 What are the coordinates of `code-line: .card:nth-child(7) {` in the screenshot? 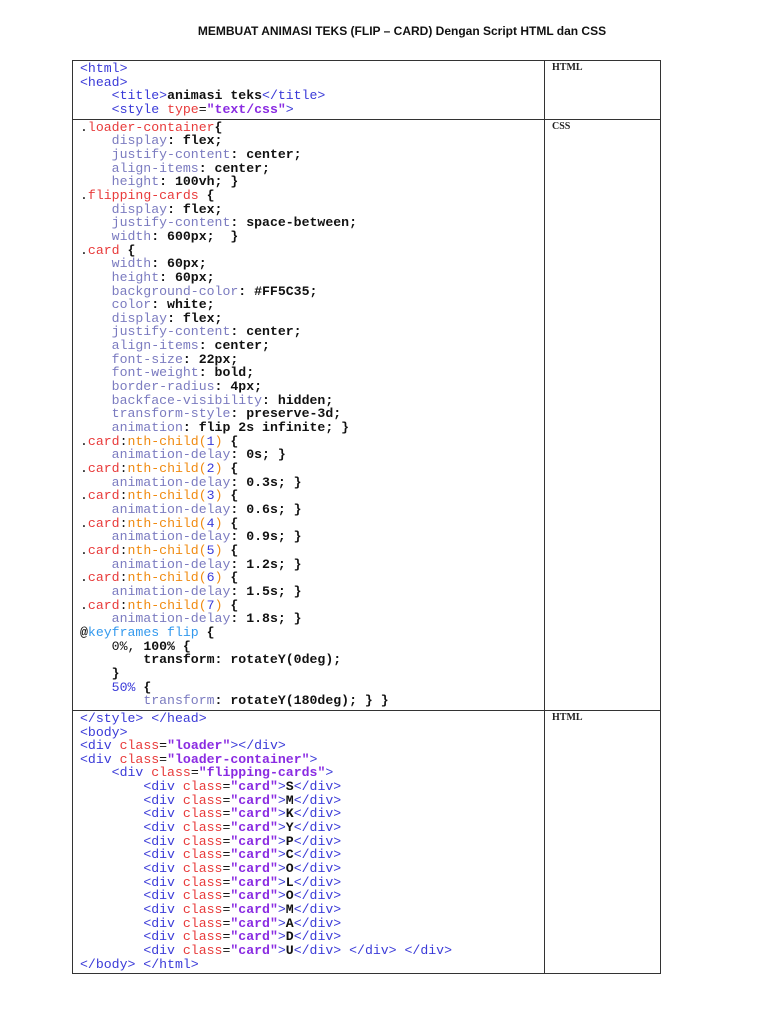 It's located at (312, 605).